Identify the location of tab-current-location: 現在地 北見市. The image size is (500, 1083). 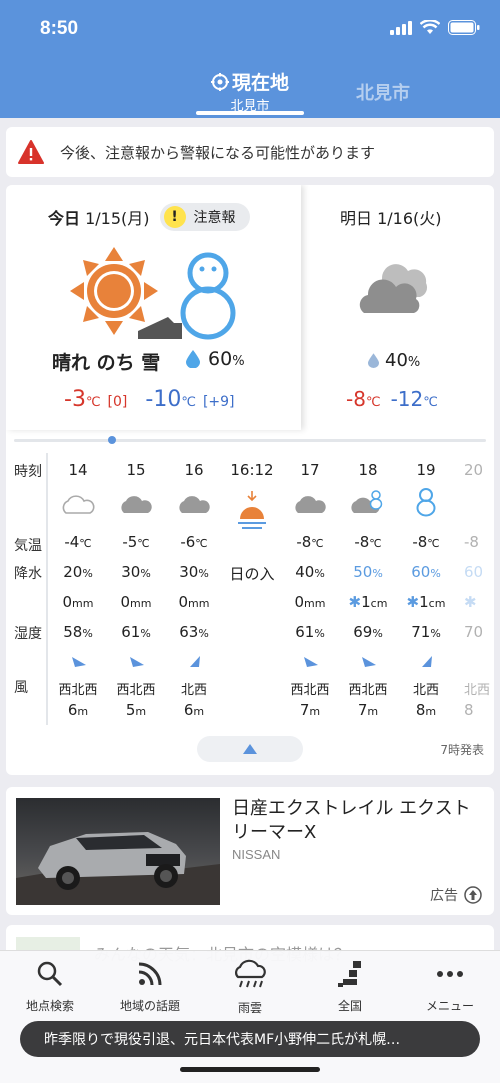
(250, 91).